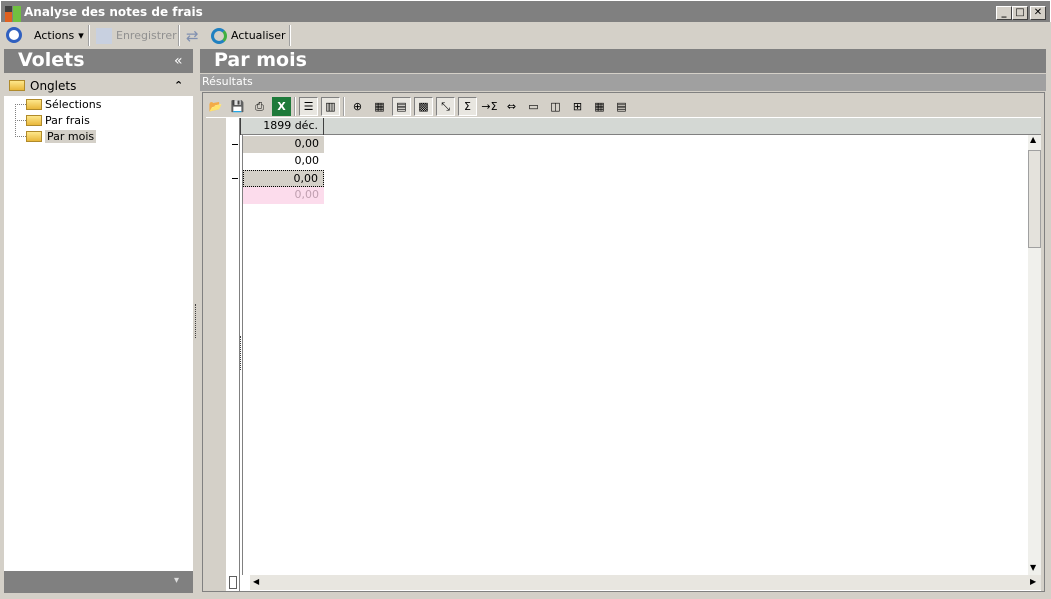 The width and height of the screenshot is (1051, 599). Describe the element at coordinates (577, 106) in the screenshot. I see `cross-layout-icon: ⊞` at that location.